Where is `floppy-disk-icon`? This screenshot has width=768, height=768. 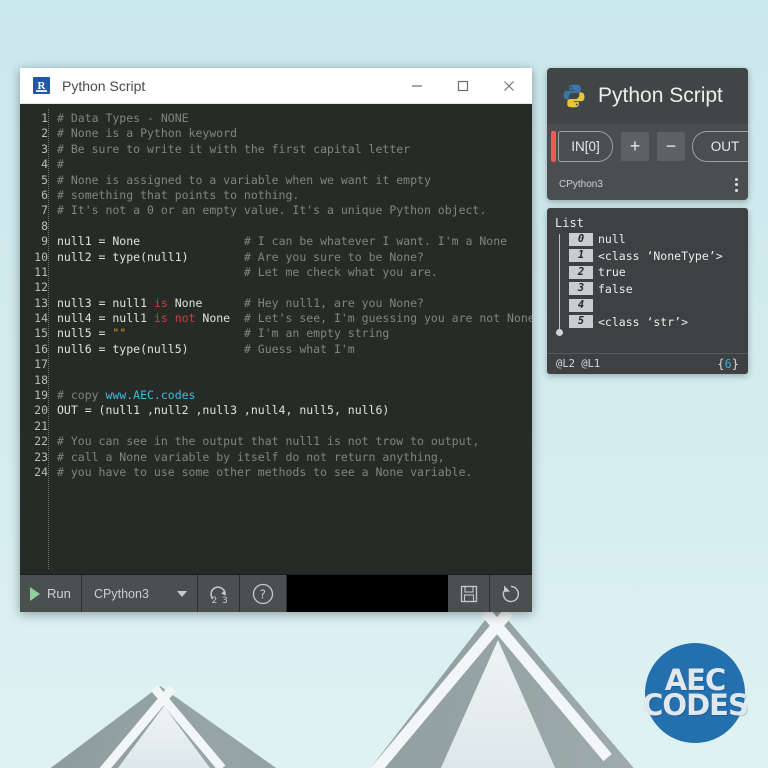 floppy-disk-icon is located at coordinates (468, 593).